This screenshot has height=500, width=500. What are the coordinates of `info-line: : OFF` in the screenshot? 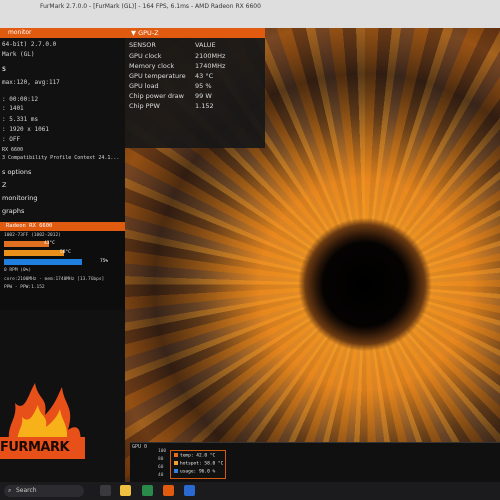 It's located at (11, 139).